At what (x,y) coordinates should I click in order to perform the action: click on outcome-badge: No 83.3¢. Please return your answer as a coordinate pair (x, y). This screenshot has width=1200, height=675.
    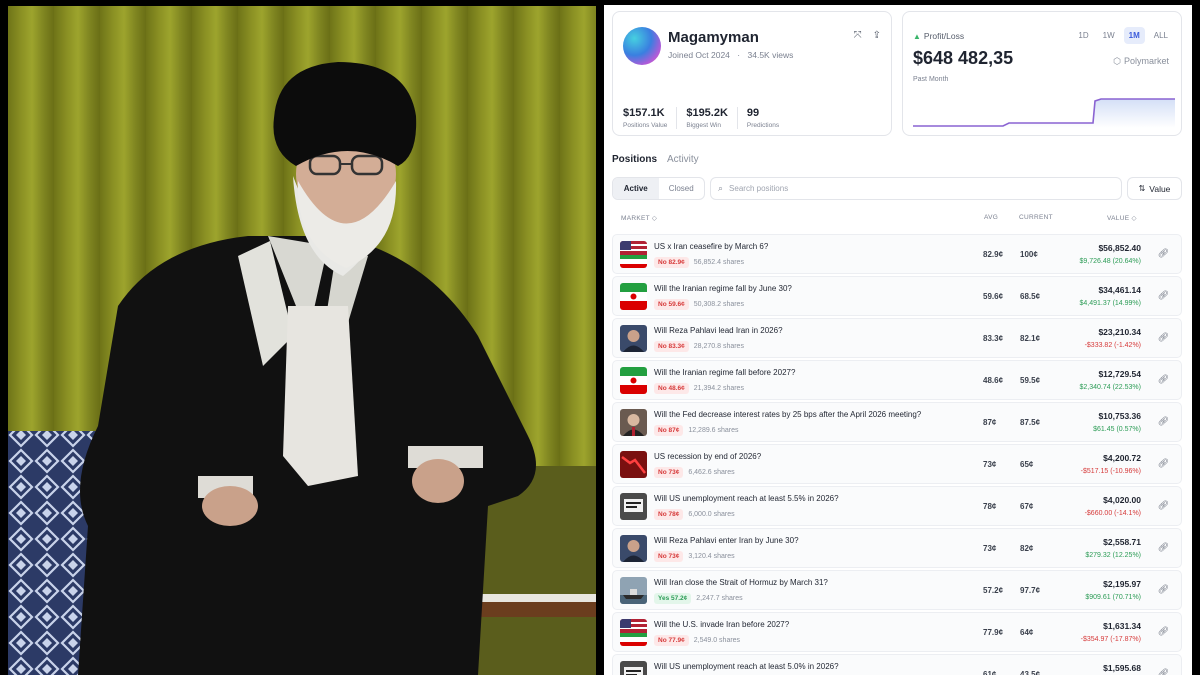
    Looking at the image, I should click on (671, 346).